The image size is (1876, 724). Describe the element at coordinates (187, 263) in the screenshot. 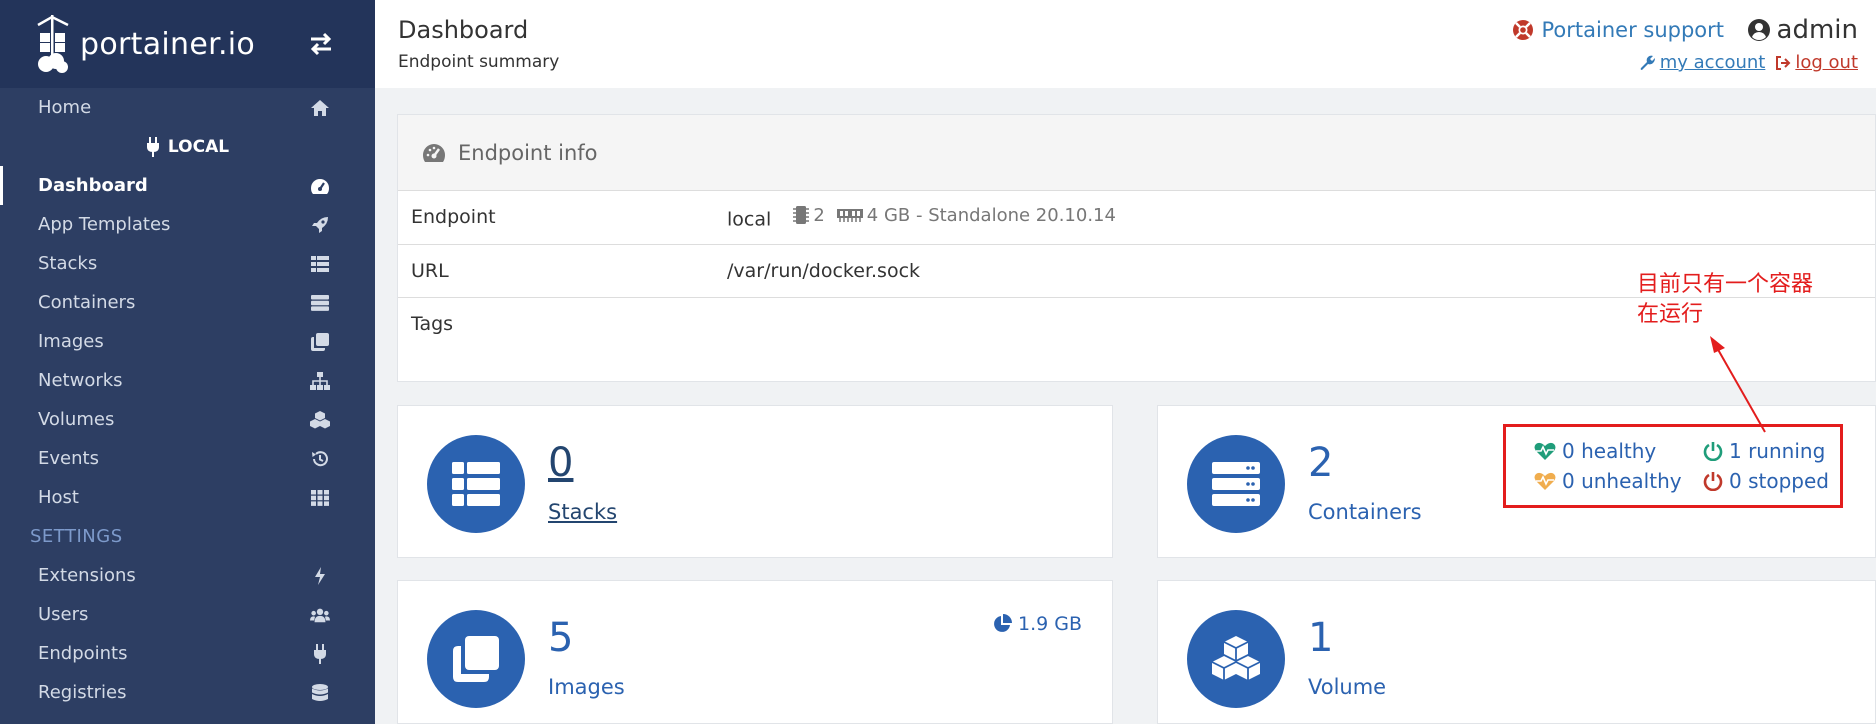

I see `sidebar-item-stacks: Stacks` at that location.